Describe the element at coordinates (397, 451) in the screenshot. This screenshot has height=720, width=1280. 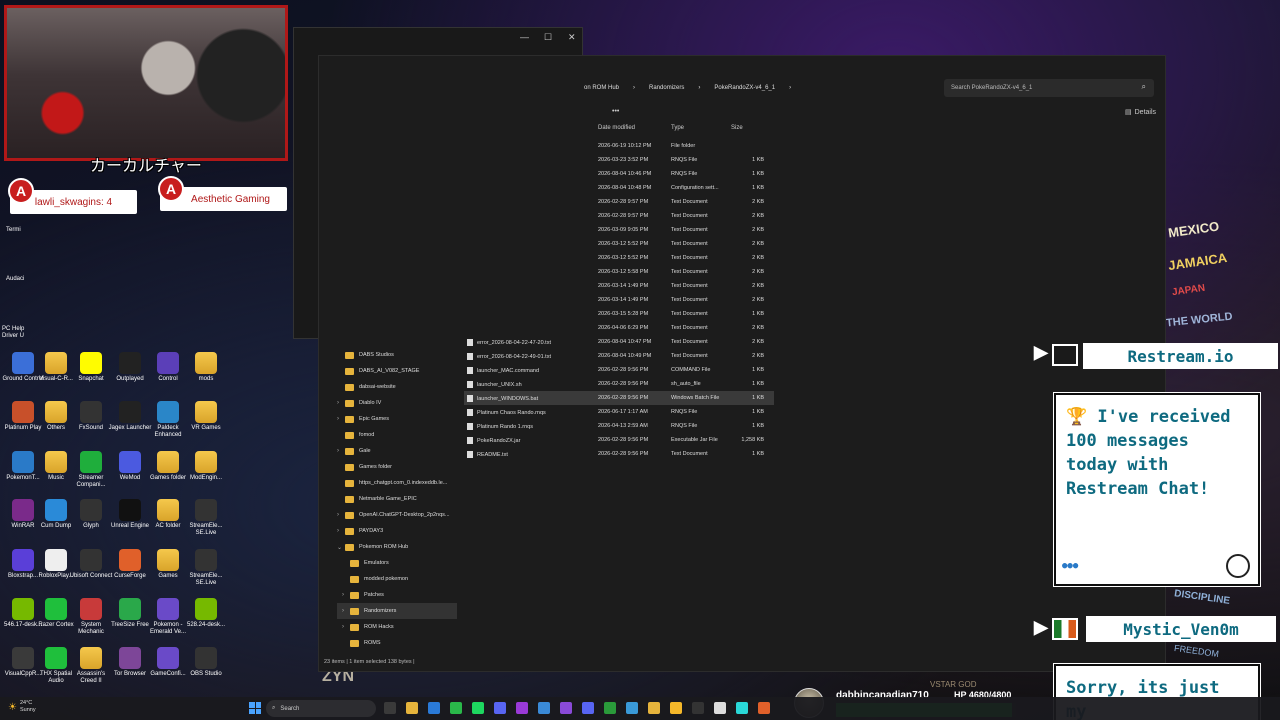
I see `tree-item: › Gale` at that location.